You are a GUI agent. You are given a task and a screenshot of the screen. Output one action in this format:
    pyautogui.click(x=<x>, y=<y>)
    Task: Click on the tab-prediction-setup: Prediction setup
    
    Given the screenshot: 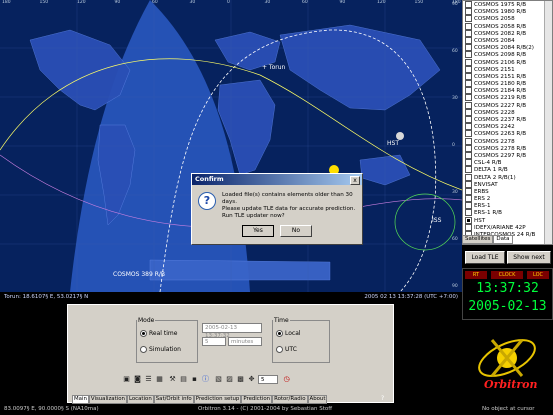 What is the action you would take?
    pyautogui.click(x=217, y=399)
    